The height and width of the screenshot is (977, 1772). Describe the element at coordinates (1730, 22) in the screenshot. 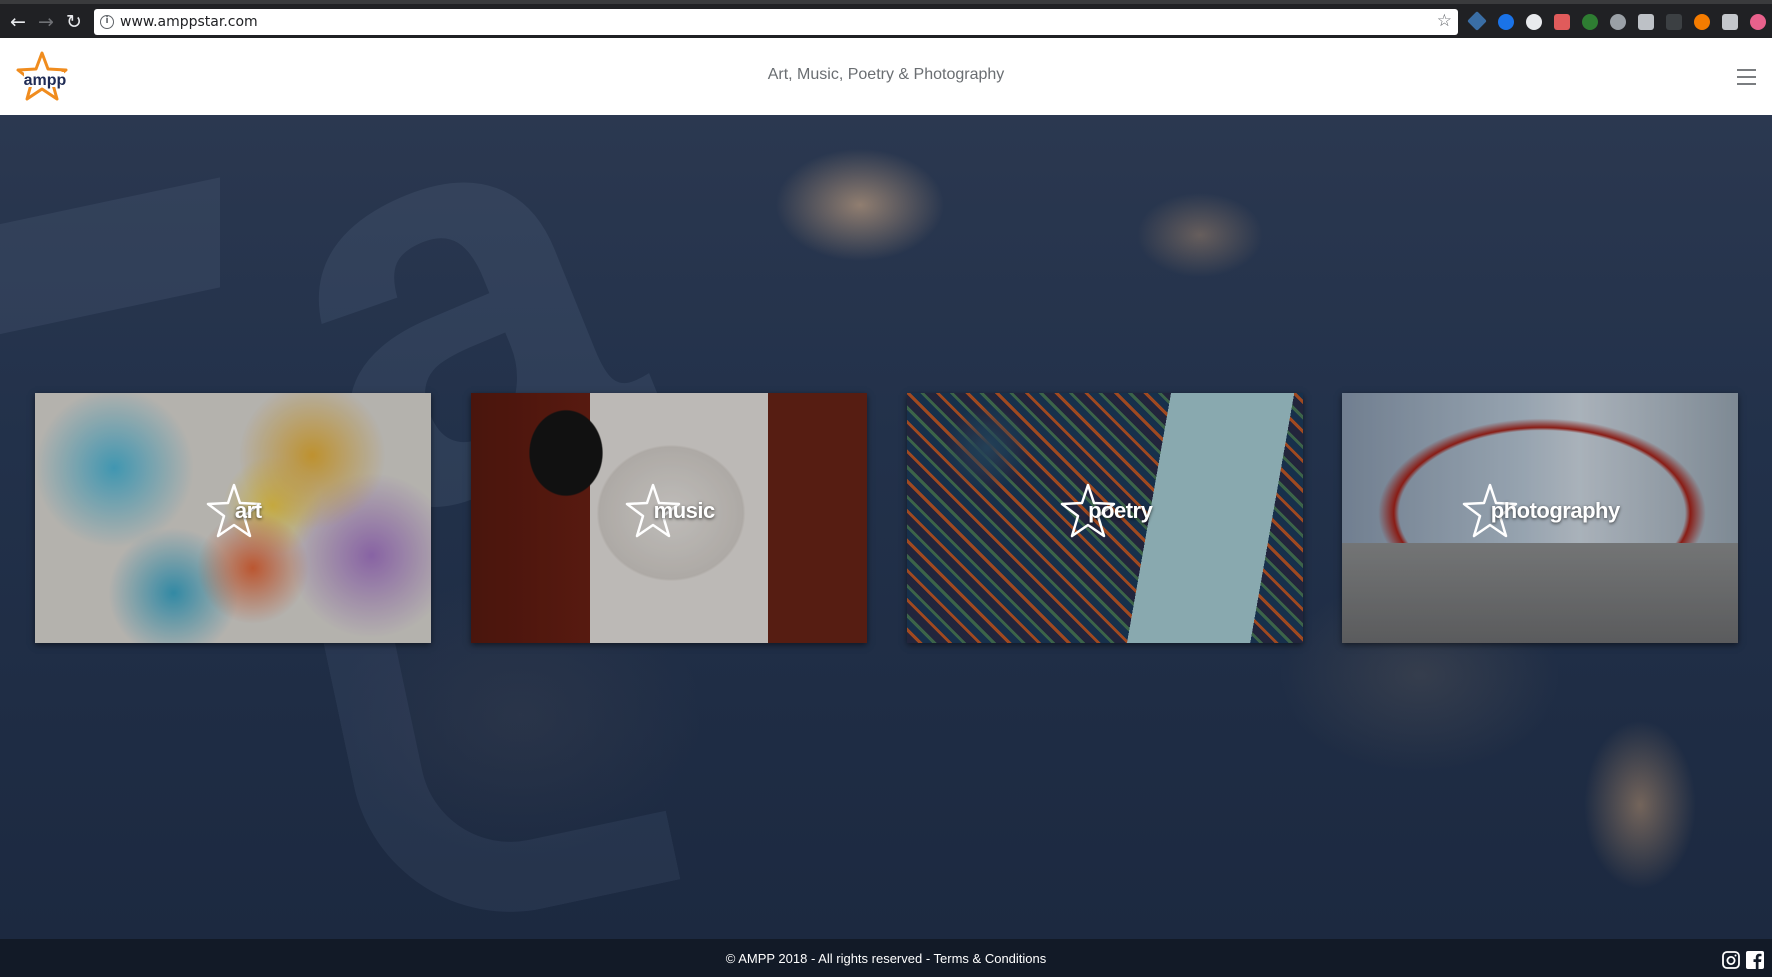

I see `extension-window-icon` at that location.